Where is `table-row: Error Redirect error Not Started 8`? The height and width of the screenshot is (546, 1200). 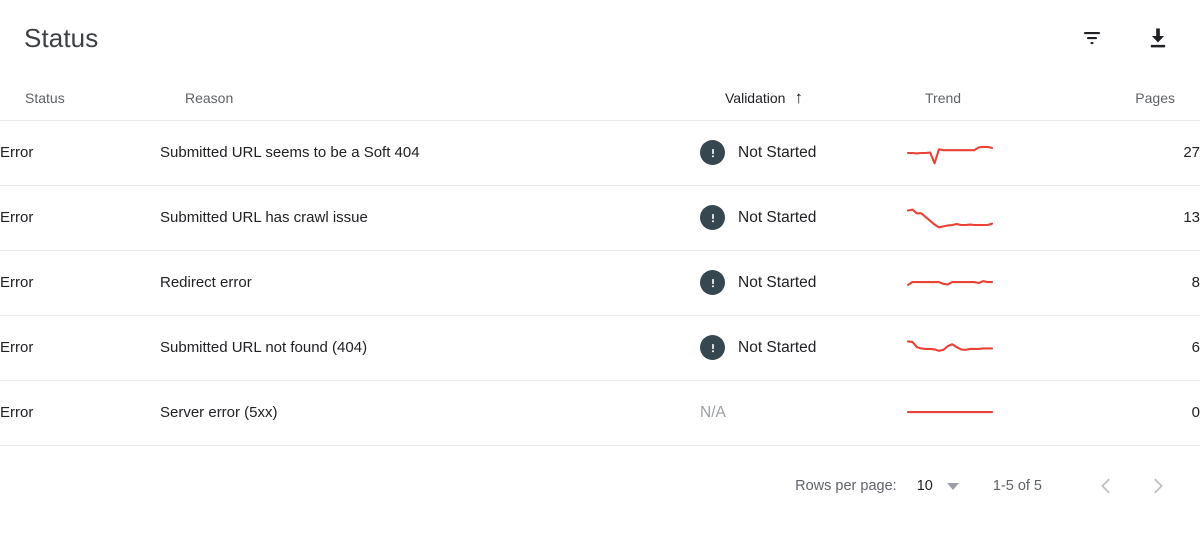
table-row: Error Redirect error Not Started 8 is located at coordinates (600, 282).